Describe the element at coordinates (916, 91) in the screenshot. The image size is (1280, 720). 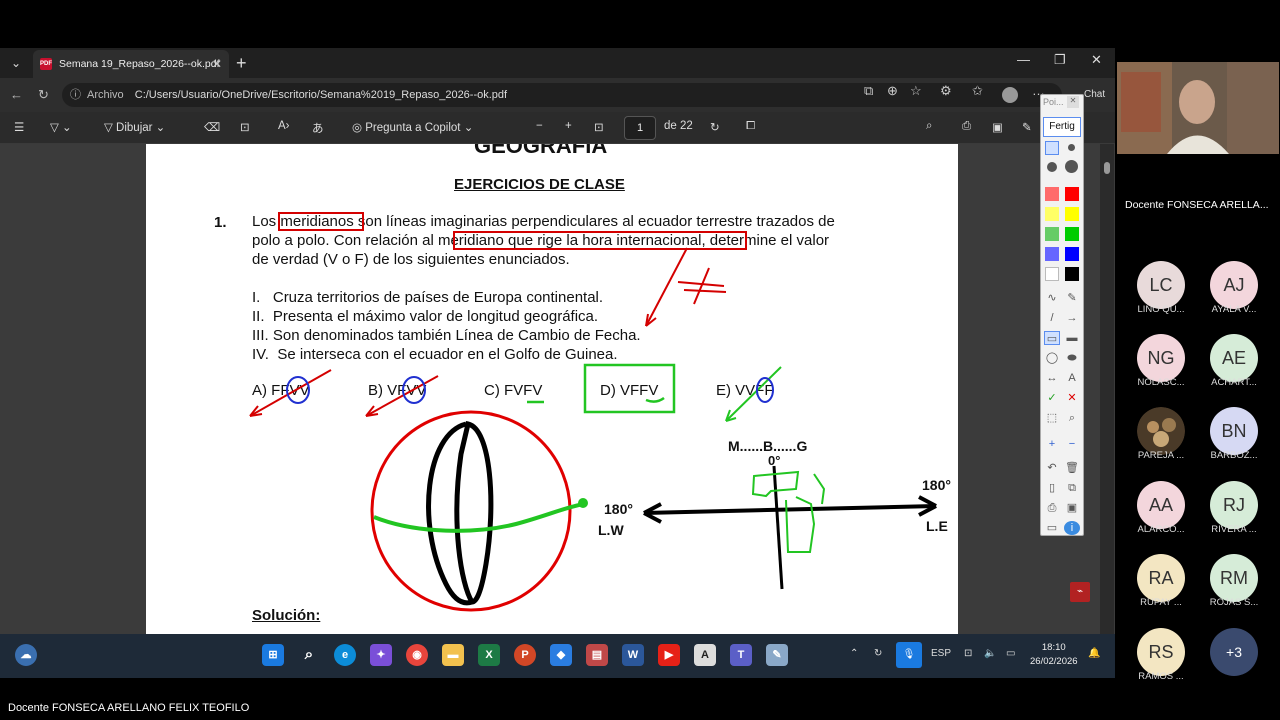
I see `favorite-icon: ☆` at that location.